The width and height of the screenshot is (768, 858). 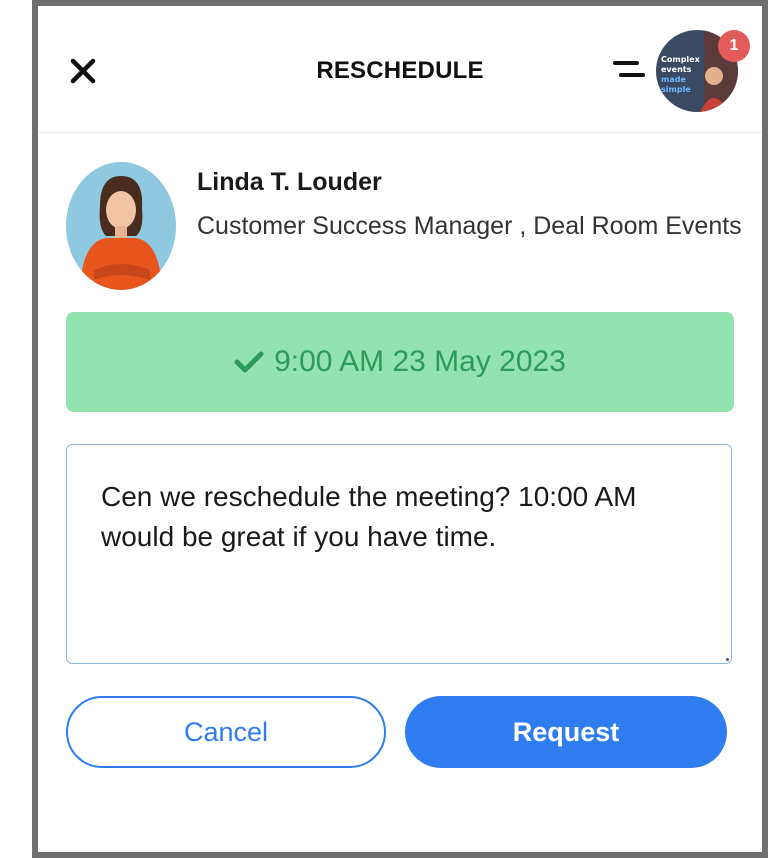 I want to click on time-slot-label: 9:00 AM 23 May 2023, so click(x=420, y=361).